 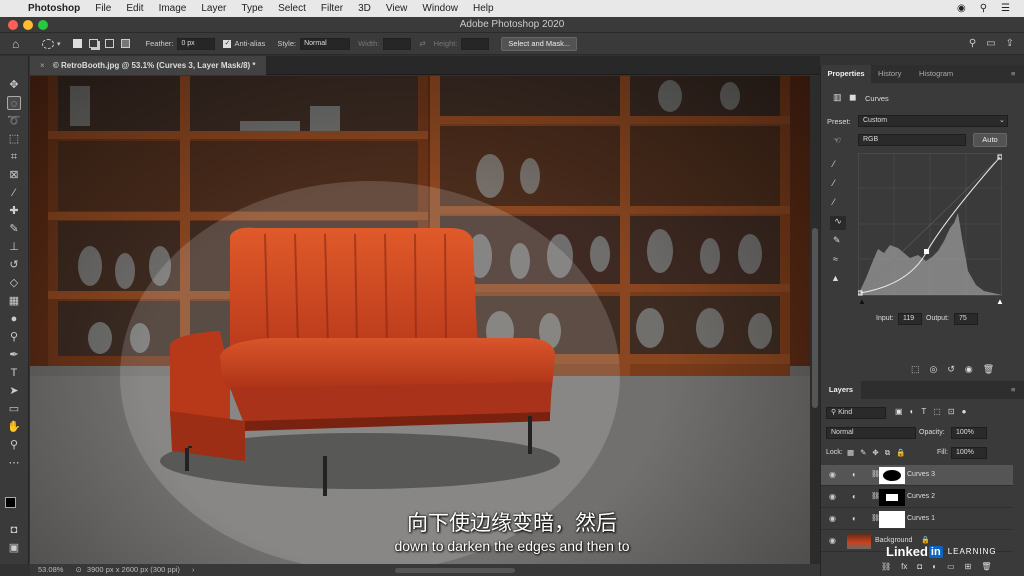 I want to click on tab-layers: Layers, so click(x=841, y=390).